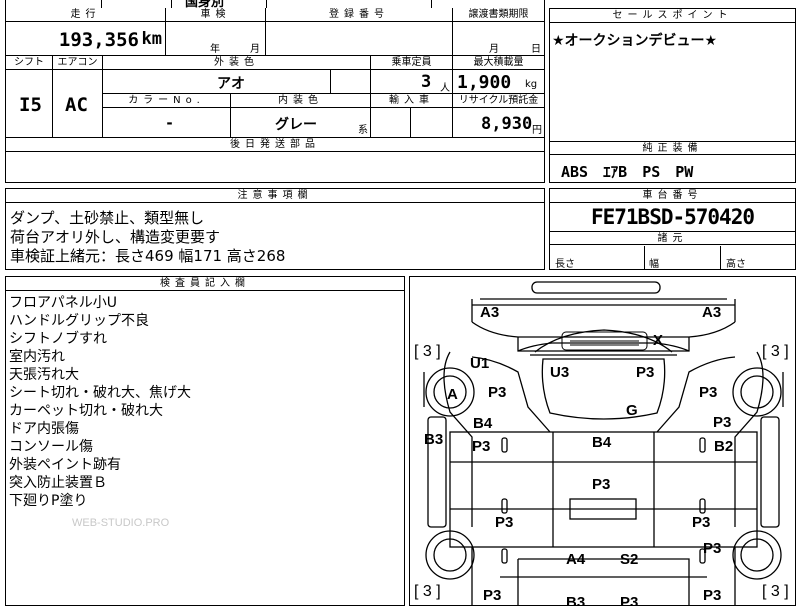 Image resolution: width=800 pixels, height=606 pixels. I want to click on sales-point-label: セールスポイント, so click(672, 16).